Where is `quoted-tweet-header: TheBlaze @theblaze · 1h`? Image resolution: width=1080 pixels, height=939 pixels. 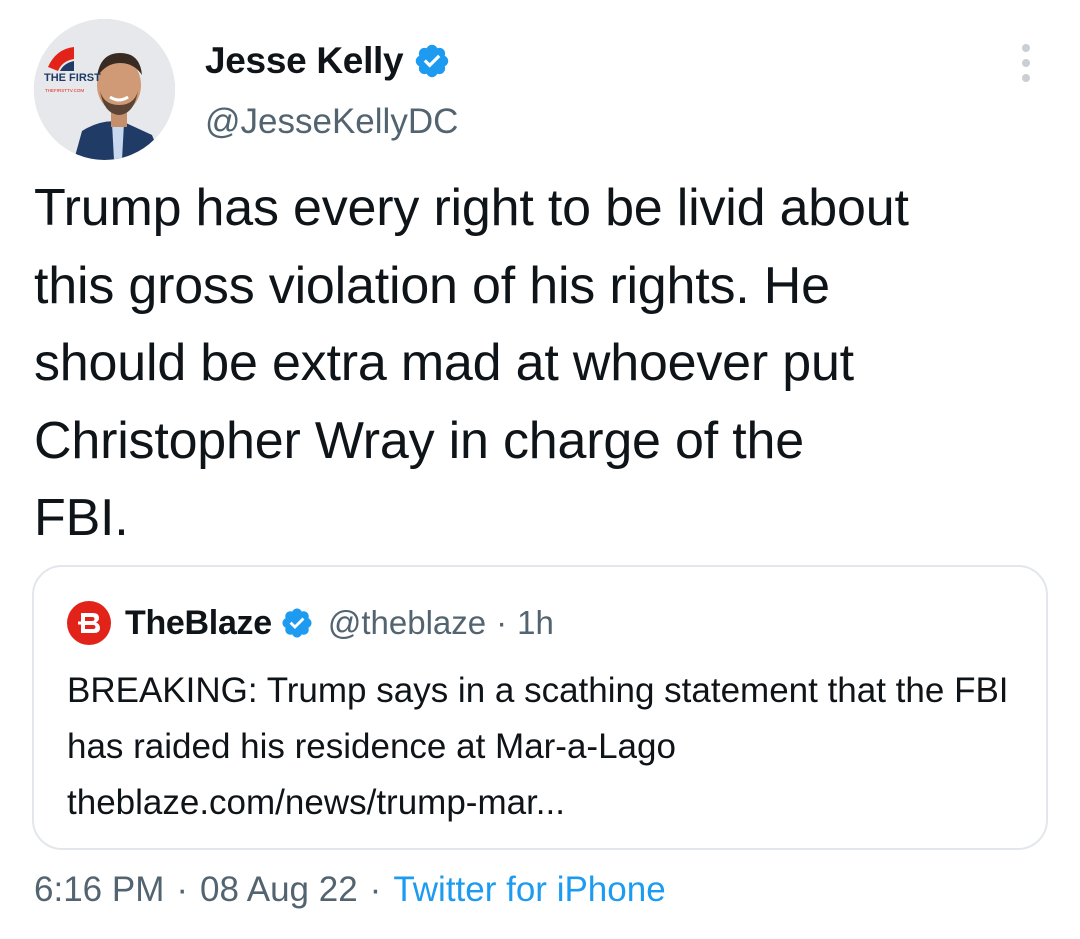 quoted-tweet-header: TheBlaze @theblaze · 1h is located at coordinates (310, 623).